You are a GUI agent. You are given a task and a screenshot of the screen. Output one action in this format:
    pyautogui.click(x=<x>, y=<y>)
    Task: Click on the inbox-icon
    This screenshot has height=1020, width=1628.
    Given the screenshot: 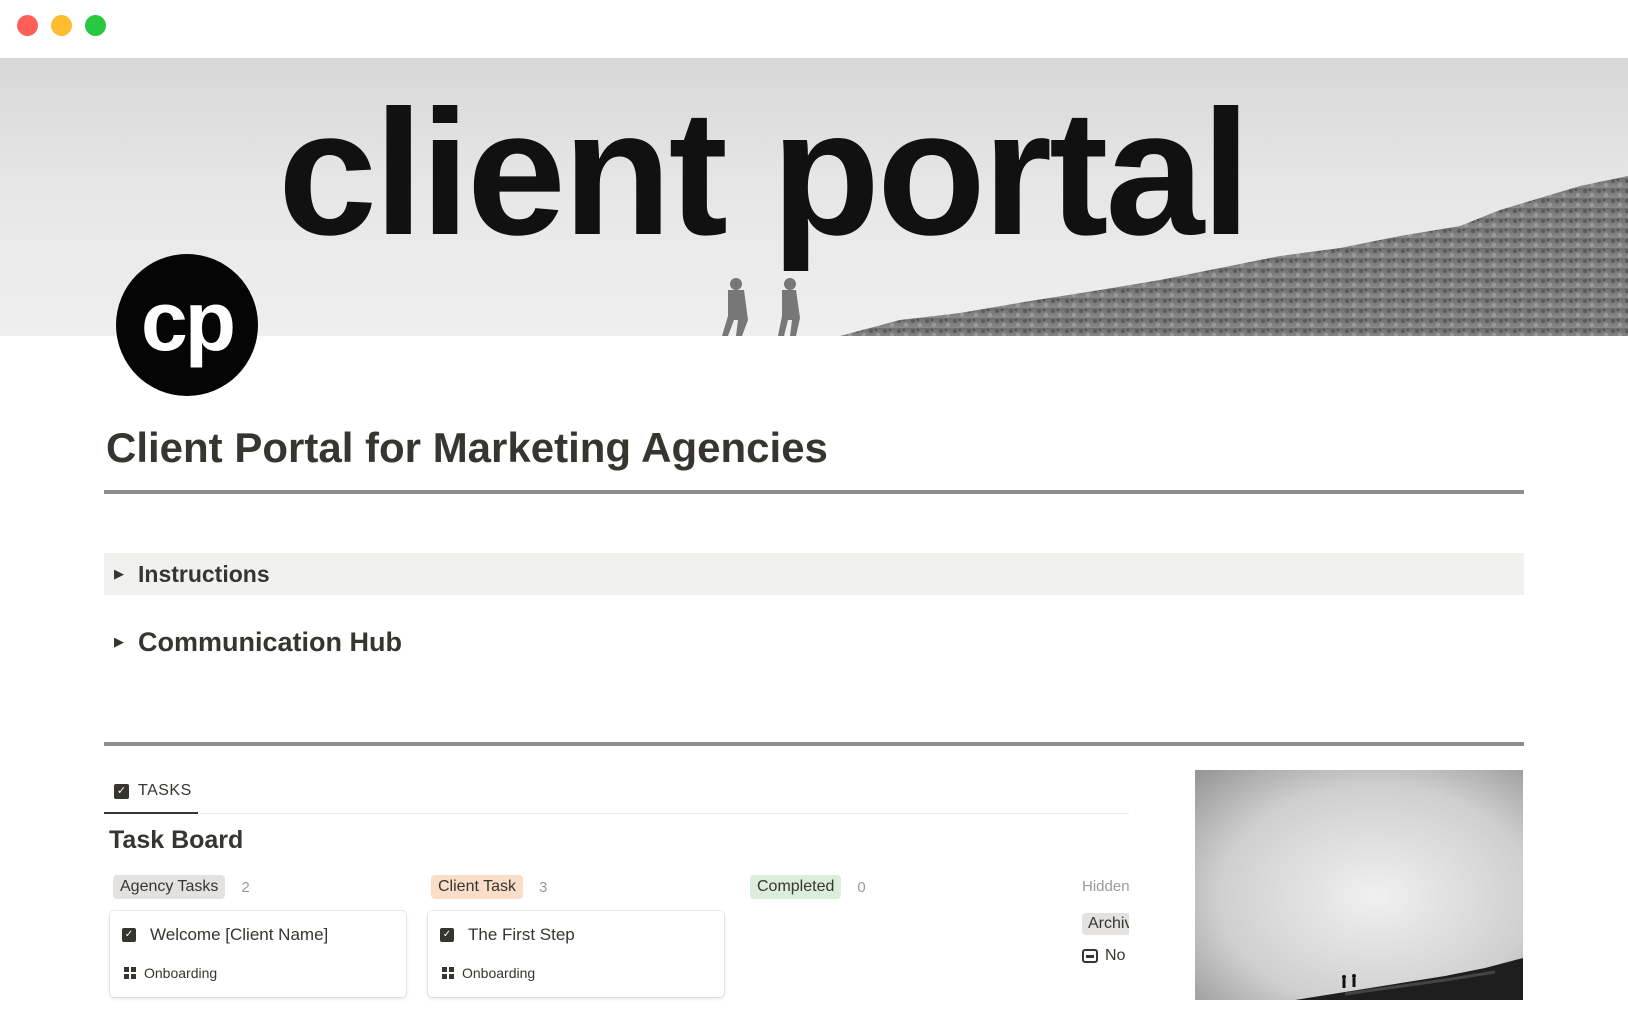 What is the action you would take?
    pyautogui.click(x=1090, y=956)
    